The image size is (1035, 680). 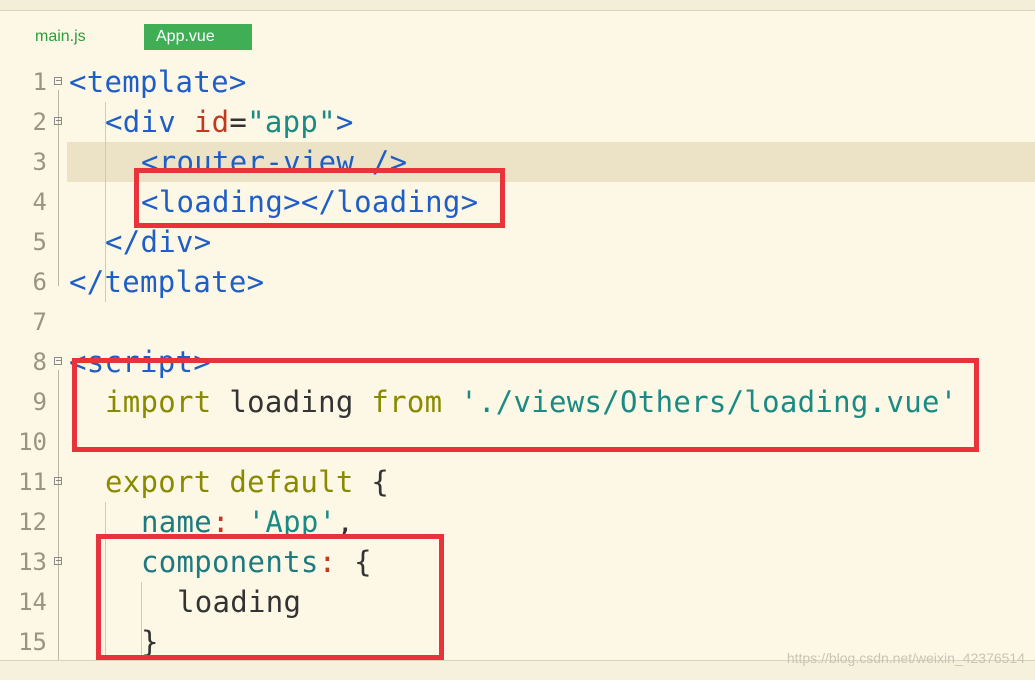 What do you see at coordinates (39, 162) in the screenshot?
I see `line-number: 3` at bounding box center [39, 162].